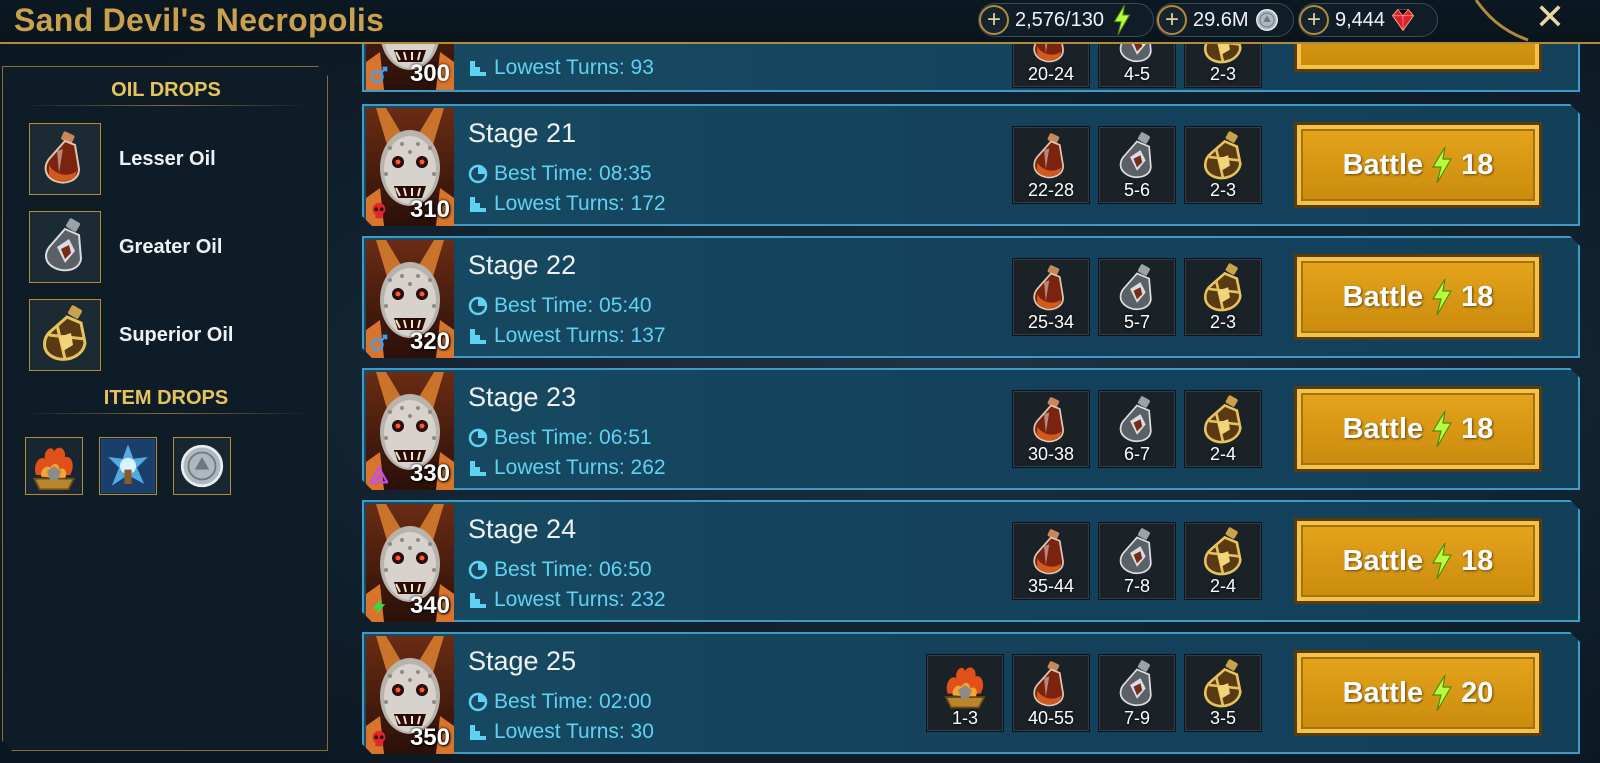  What do you see at coordinates (167, 158) in the screenshot?
I see `oil-label: Lesser Oil` at bounding box center [167, 158].